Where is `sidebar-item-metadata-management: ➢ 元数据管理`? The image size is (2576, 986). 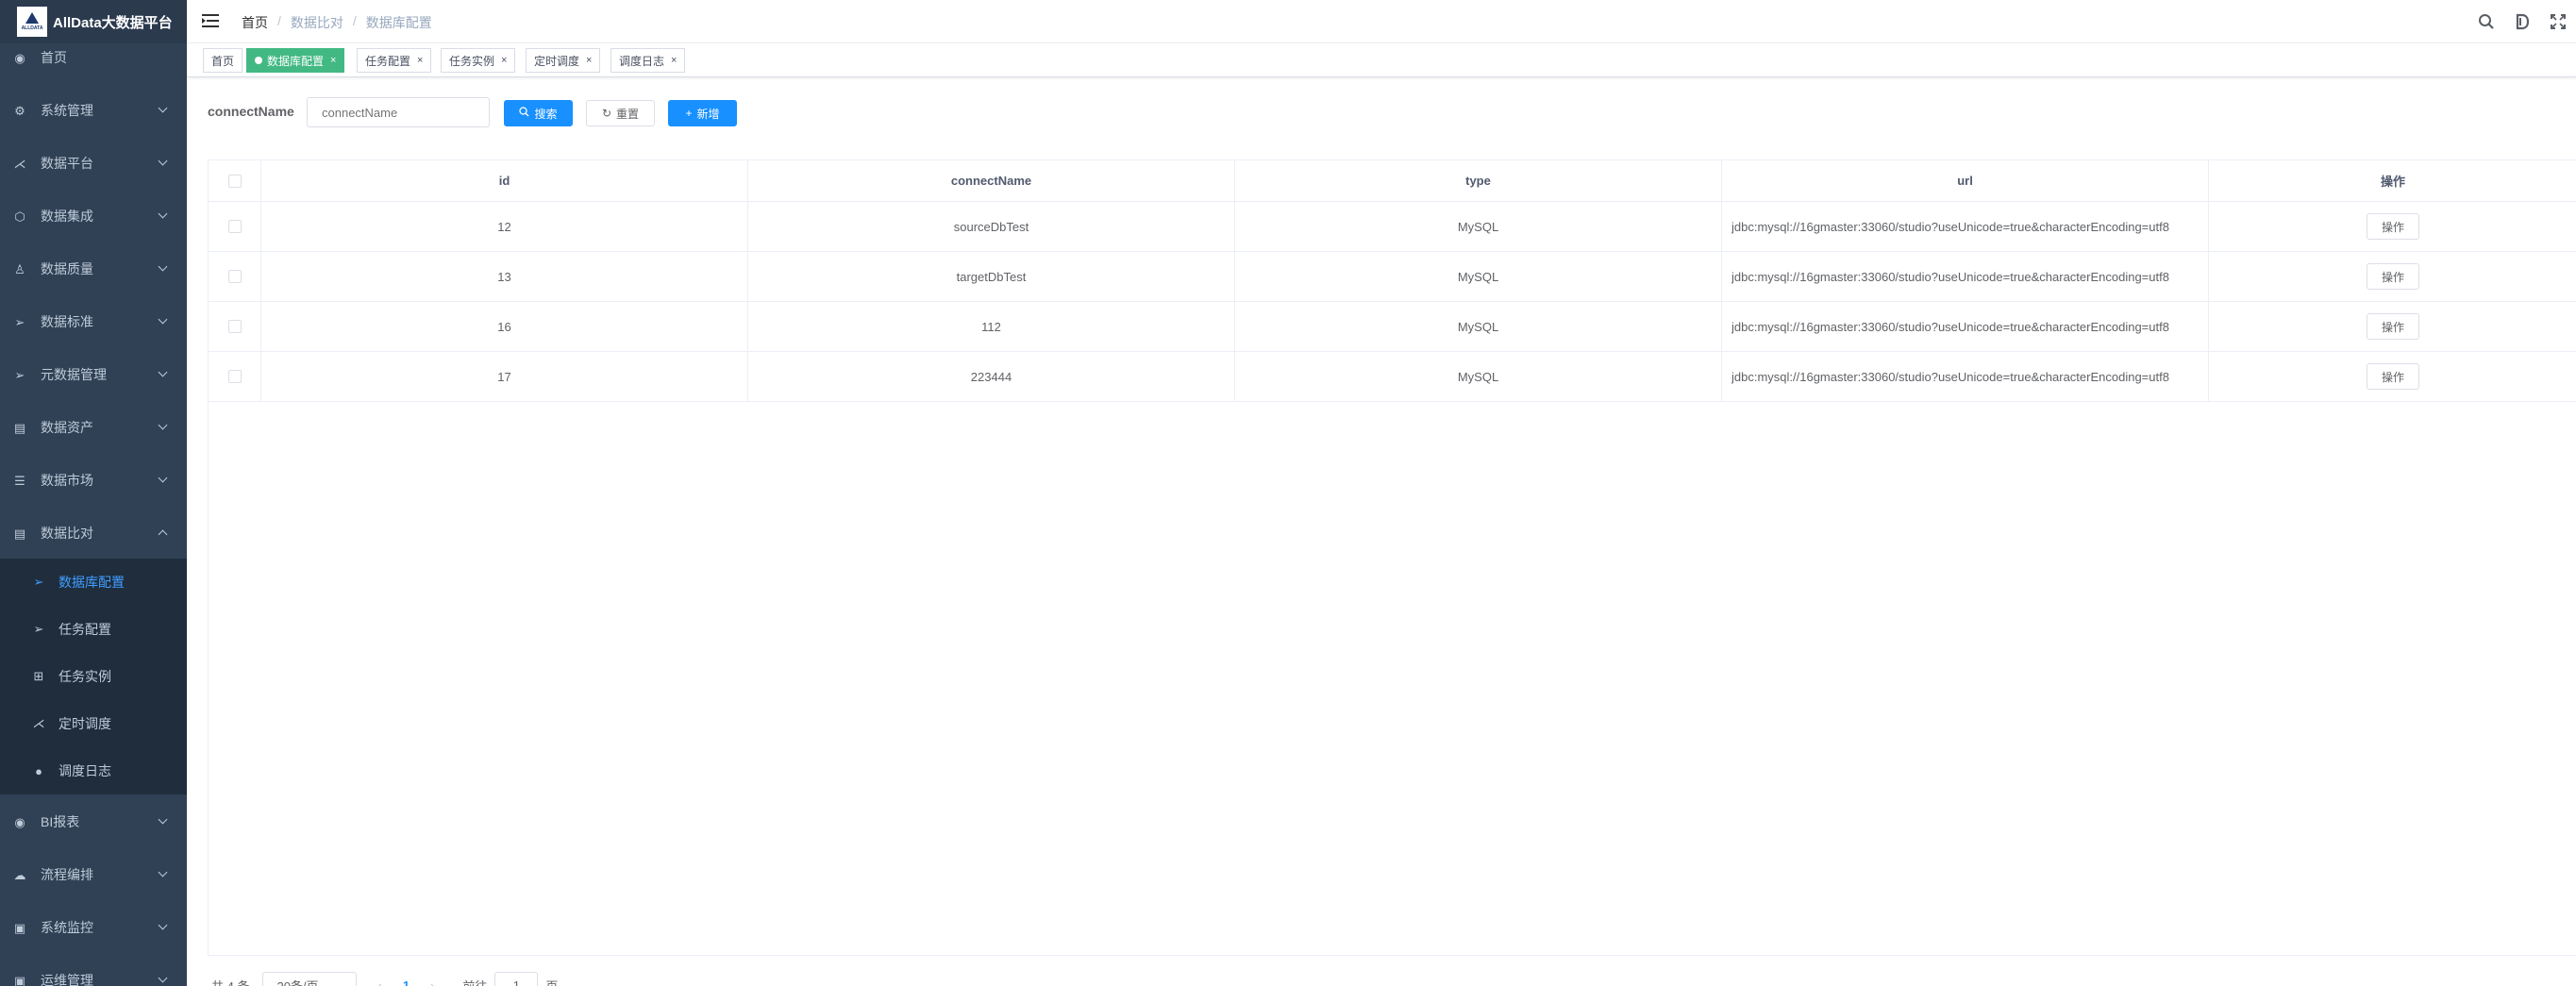 sidebar-item-metadata-management: ➢ 元数据管理 is located at coordinates (93, 374).